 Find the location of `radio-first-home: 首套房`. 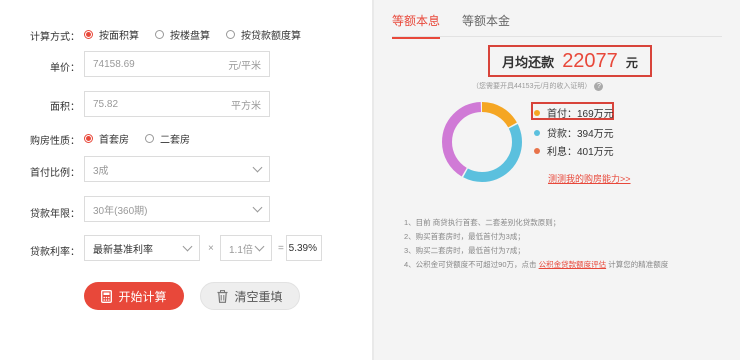

radio-first-home: 首套房 is located at coordinates (106, 138).